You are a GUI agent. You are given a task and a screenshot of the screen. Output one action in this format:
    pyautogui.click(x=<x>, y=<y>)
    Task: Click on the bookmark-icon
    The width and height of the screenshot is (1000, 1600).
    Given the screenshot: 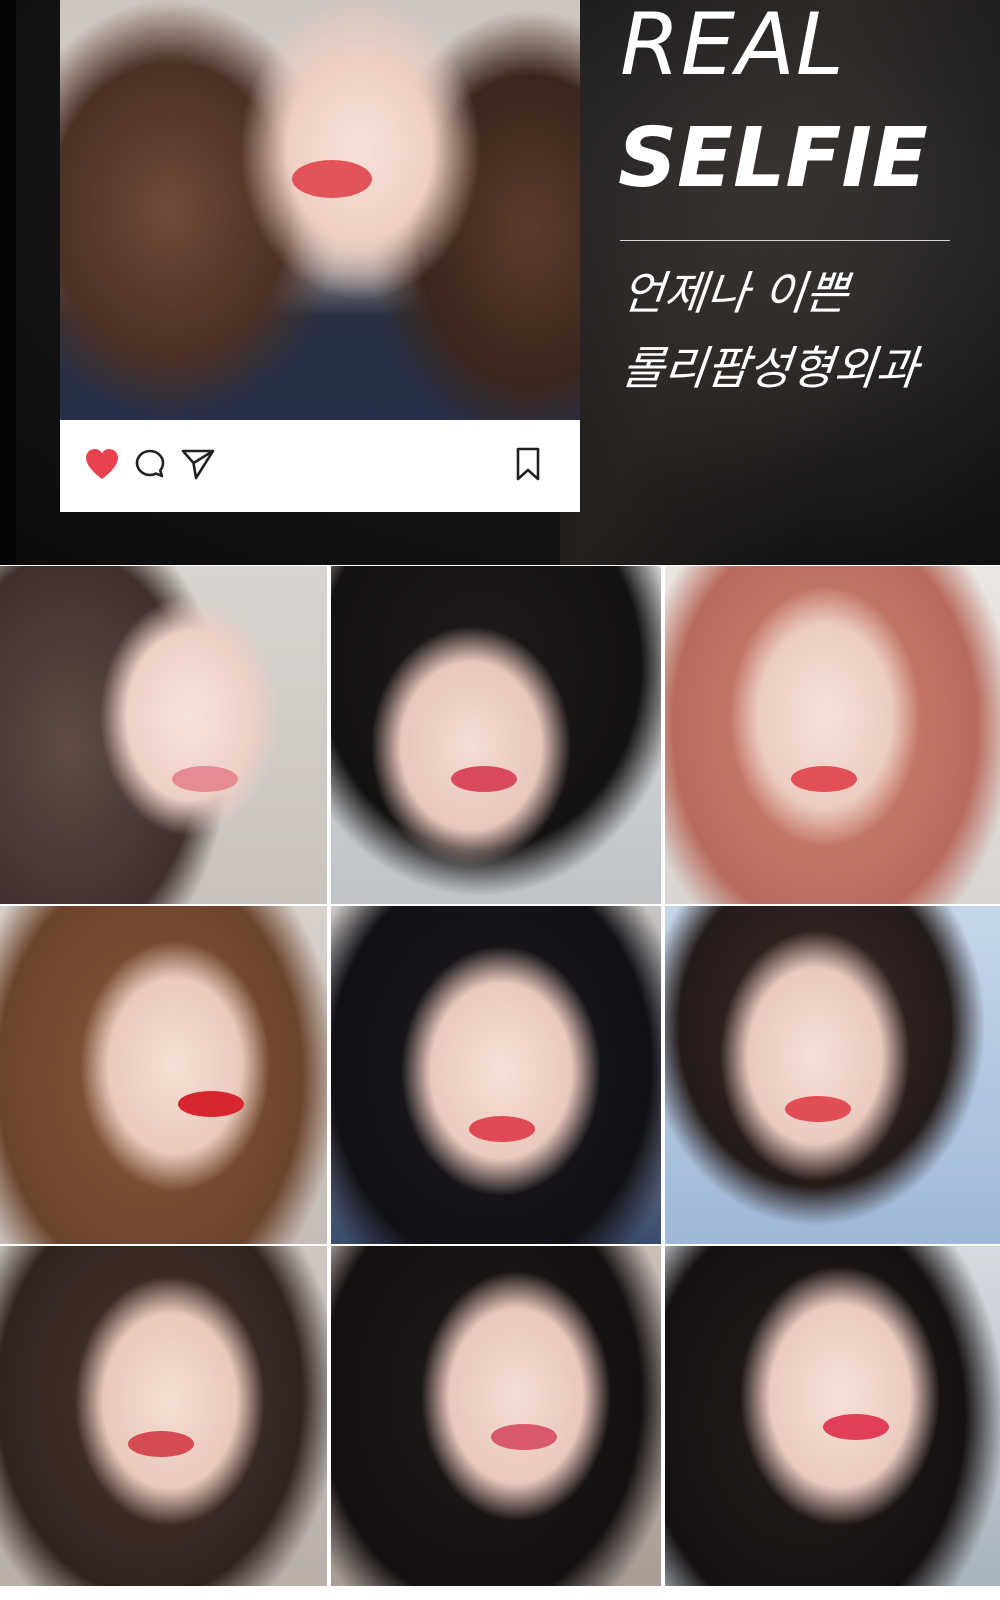 What is the action you would take?
    pyautogui.click(x=528, y=464)
    